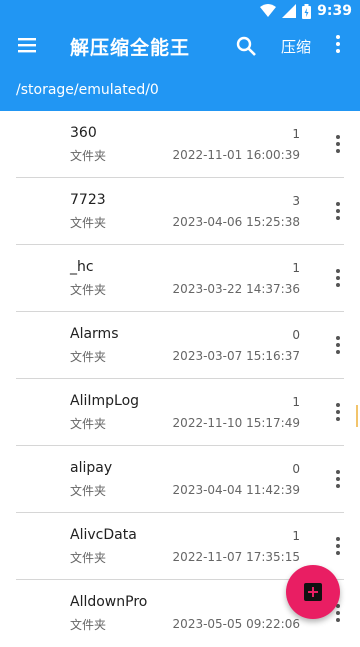 The width and height of the screenshot is (360, 647). I want to click on item-count: 3, so click(296, 201).